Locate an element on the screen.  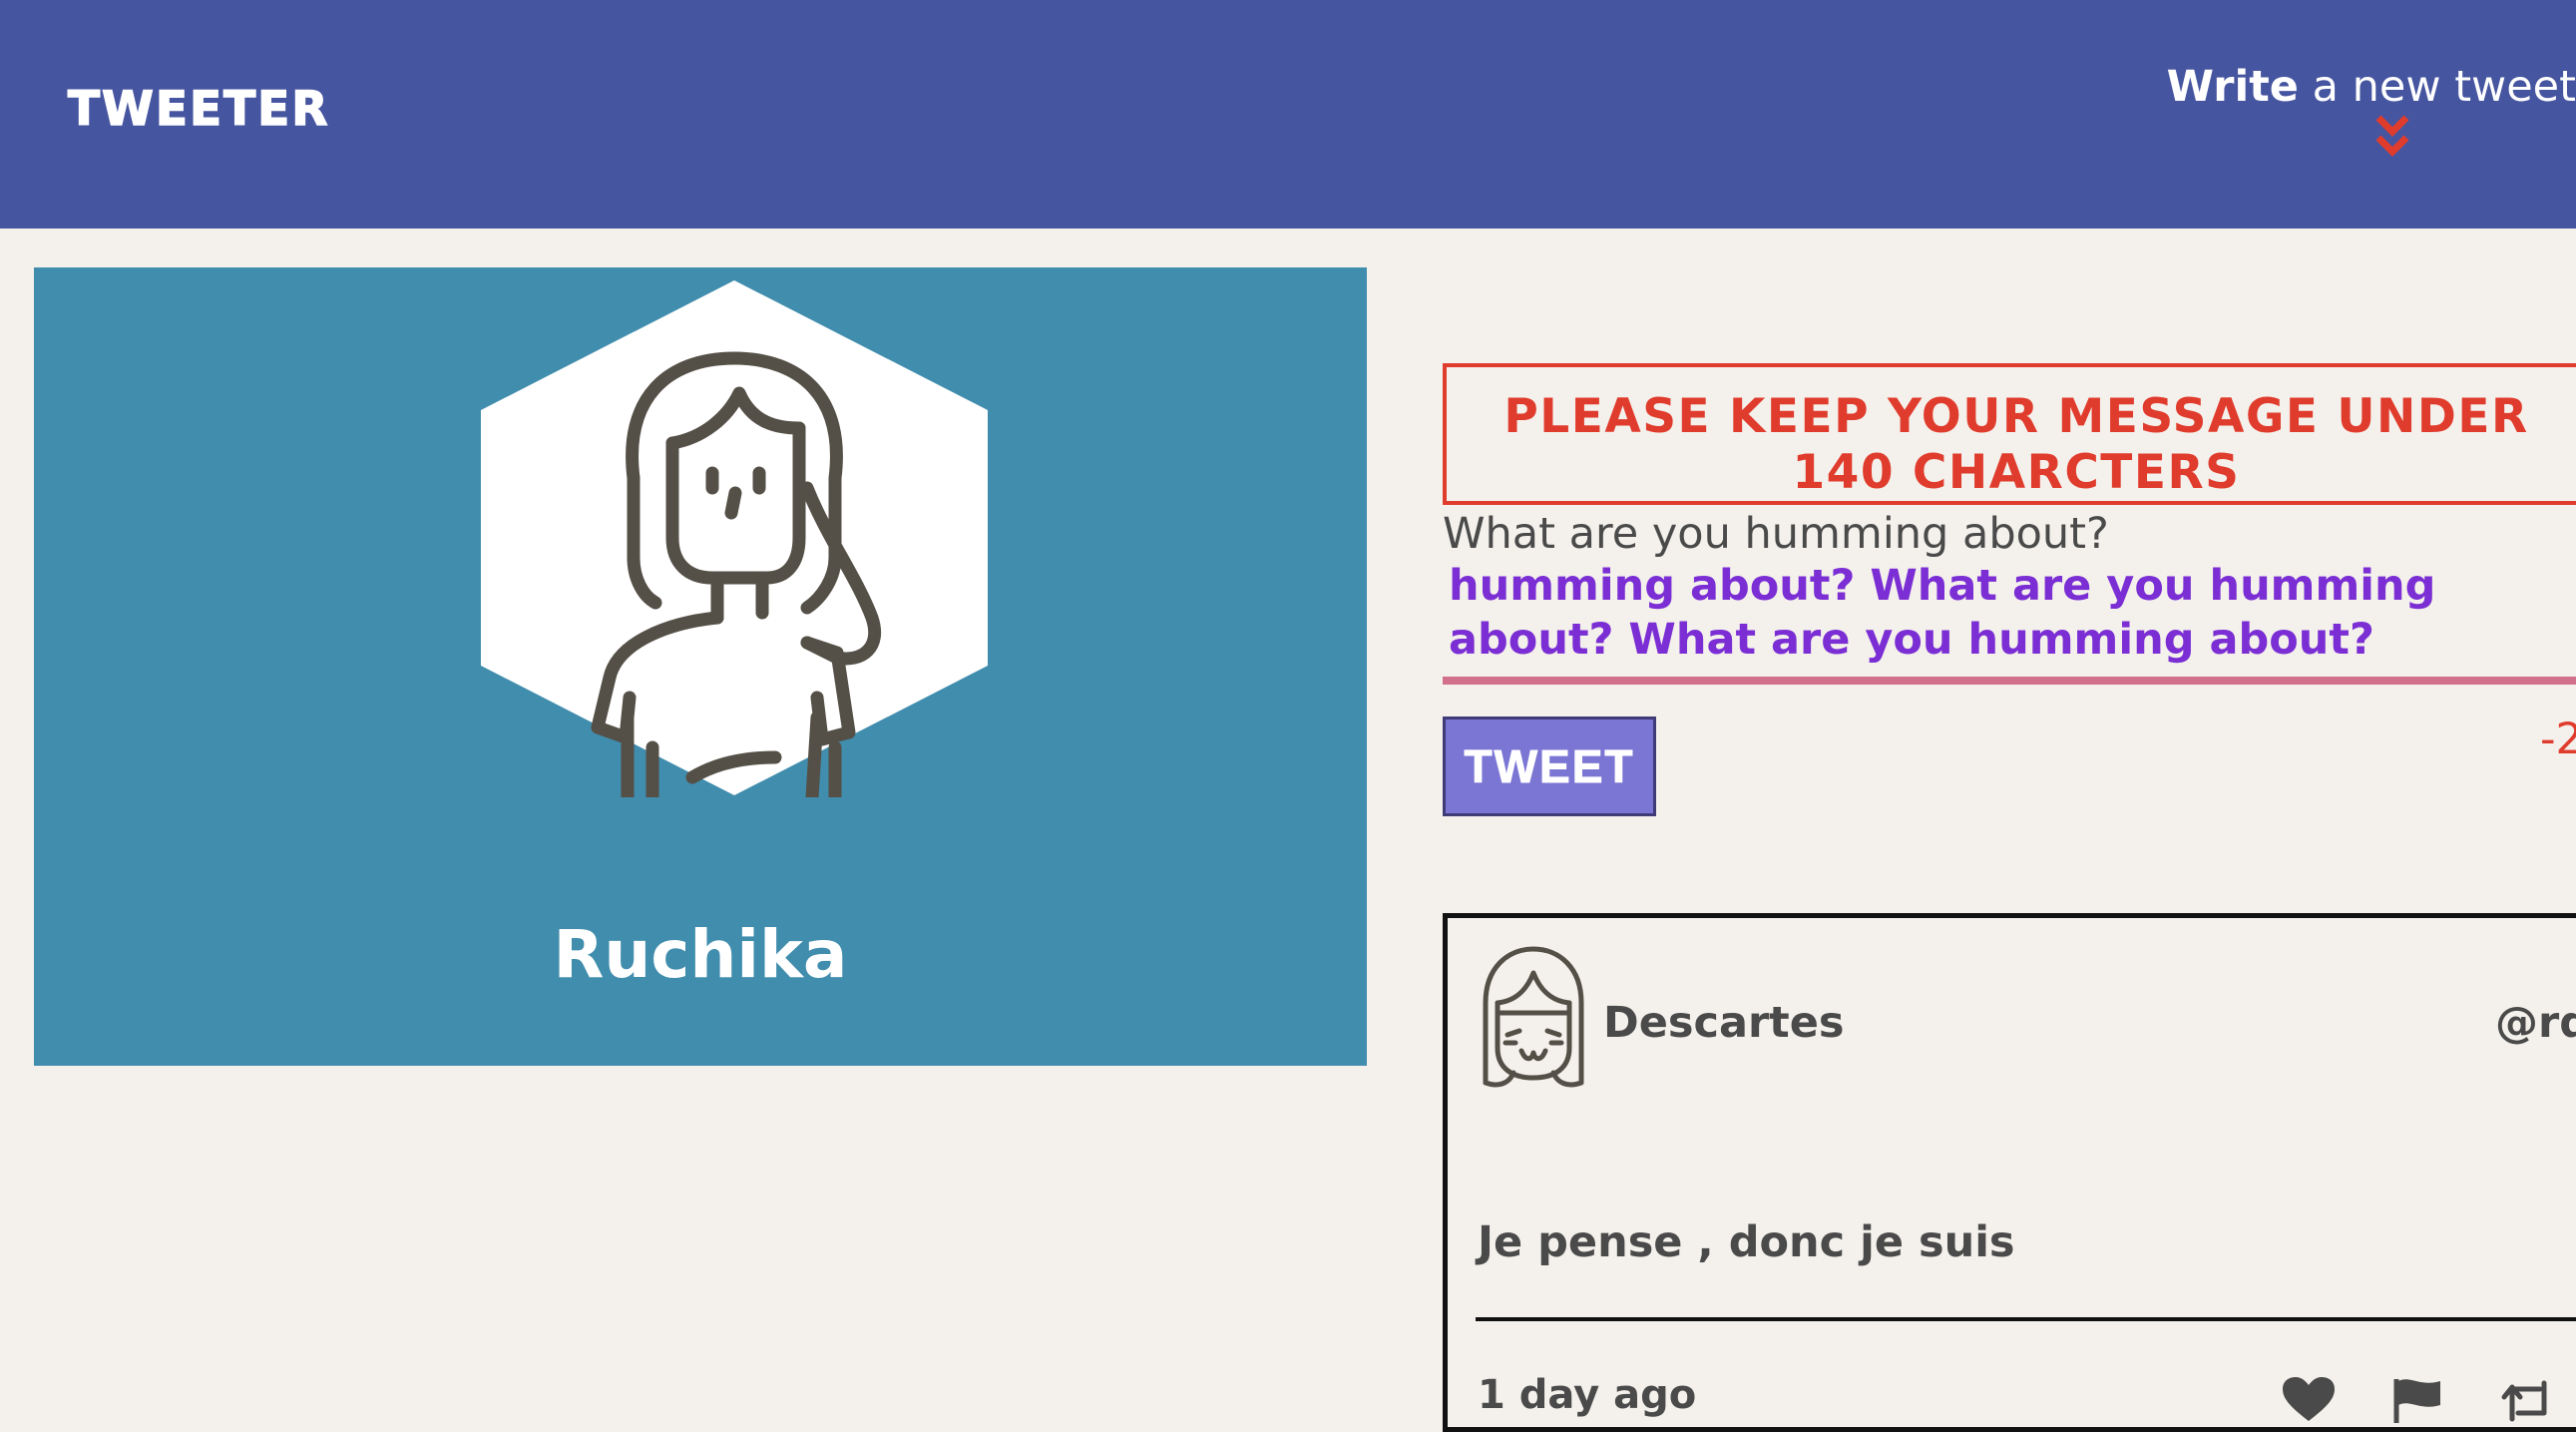
app-logo: TWEETER is located at coordinates (198, 109).